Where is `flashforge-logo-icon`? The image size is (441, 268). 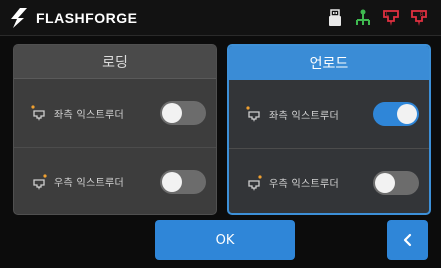 flashforge-logo-icon is located at coordinates (19, 18).